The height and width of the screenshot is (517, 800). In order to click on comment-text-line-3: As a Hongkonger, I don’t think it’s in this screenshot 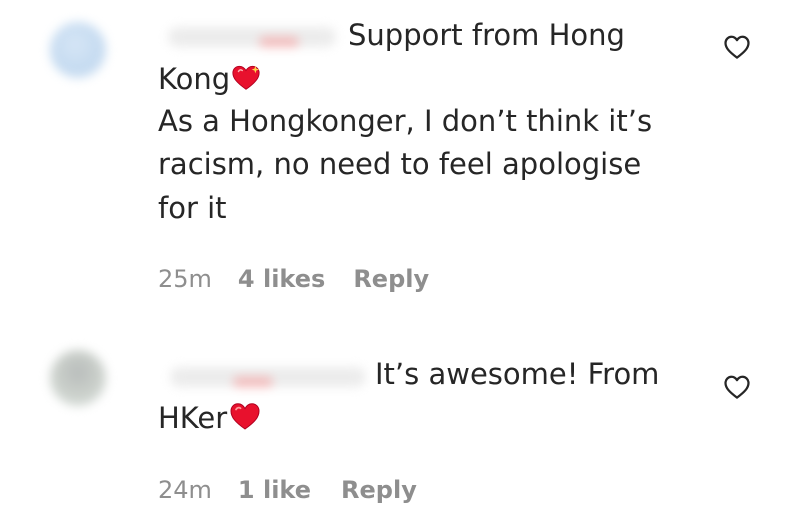, I will do `click(405, 121)`.